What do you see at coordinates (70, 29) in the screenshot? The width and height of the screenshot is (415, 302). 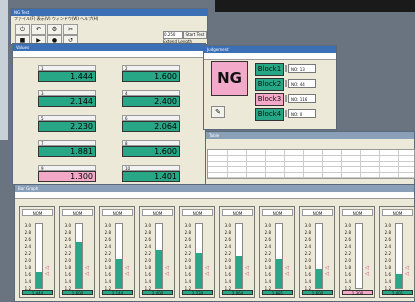 I see `crop-button: ✂` at bounding box center [70, 29].